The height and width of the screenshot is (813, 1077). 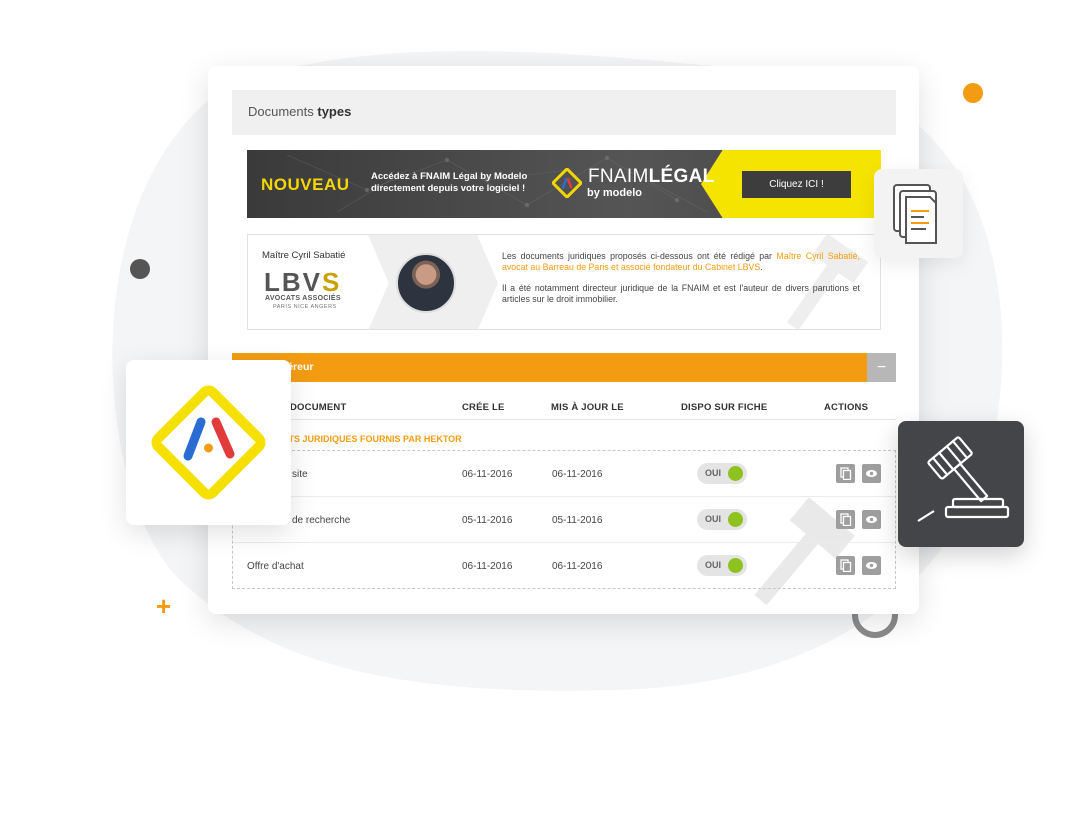 I want to click on document-name: Offre d'achat, so click(x=275, y=566).